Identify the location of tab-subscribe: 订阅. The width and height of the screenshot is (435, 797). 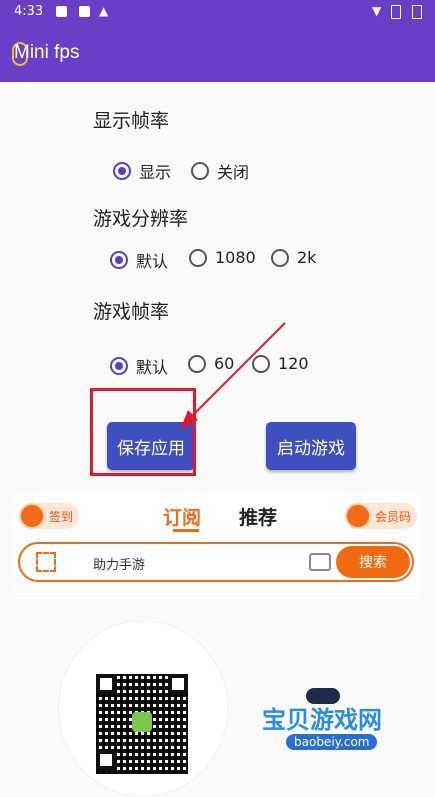
(182, 516).